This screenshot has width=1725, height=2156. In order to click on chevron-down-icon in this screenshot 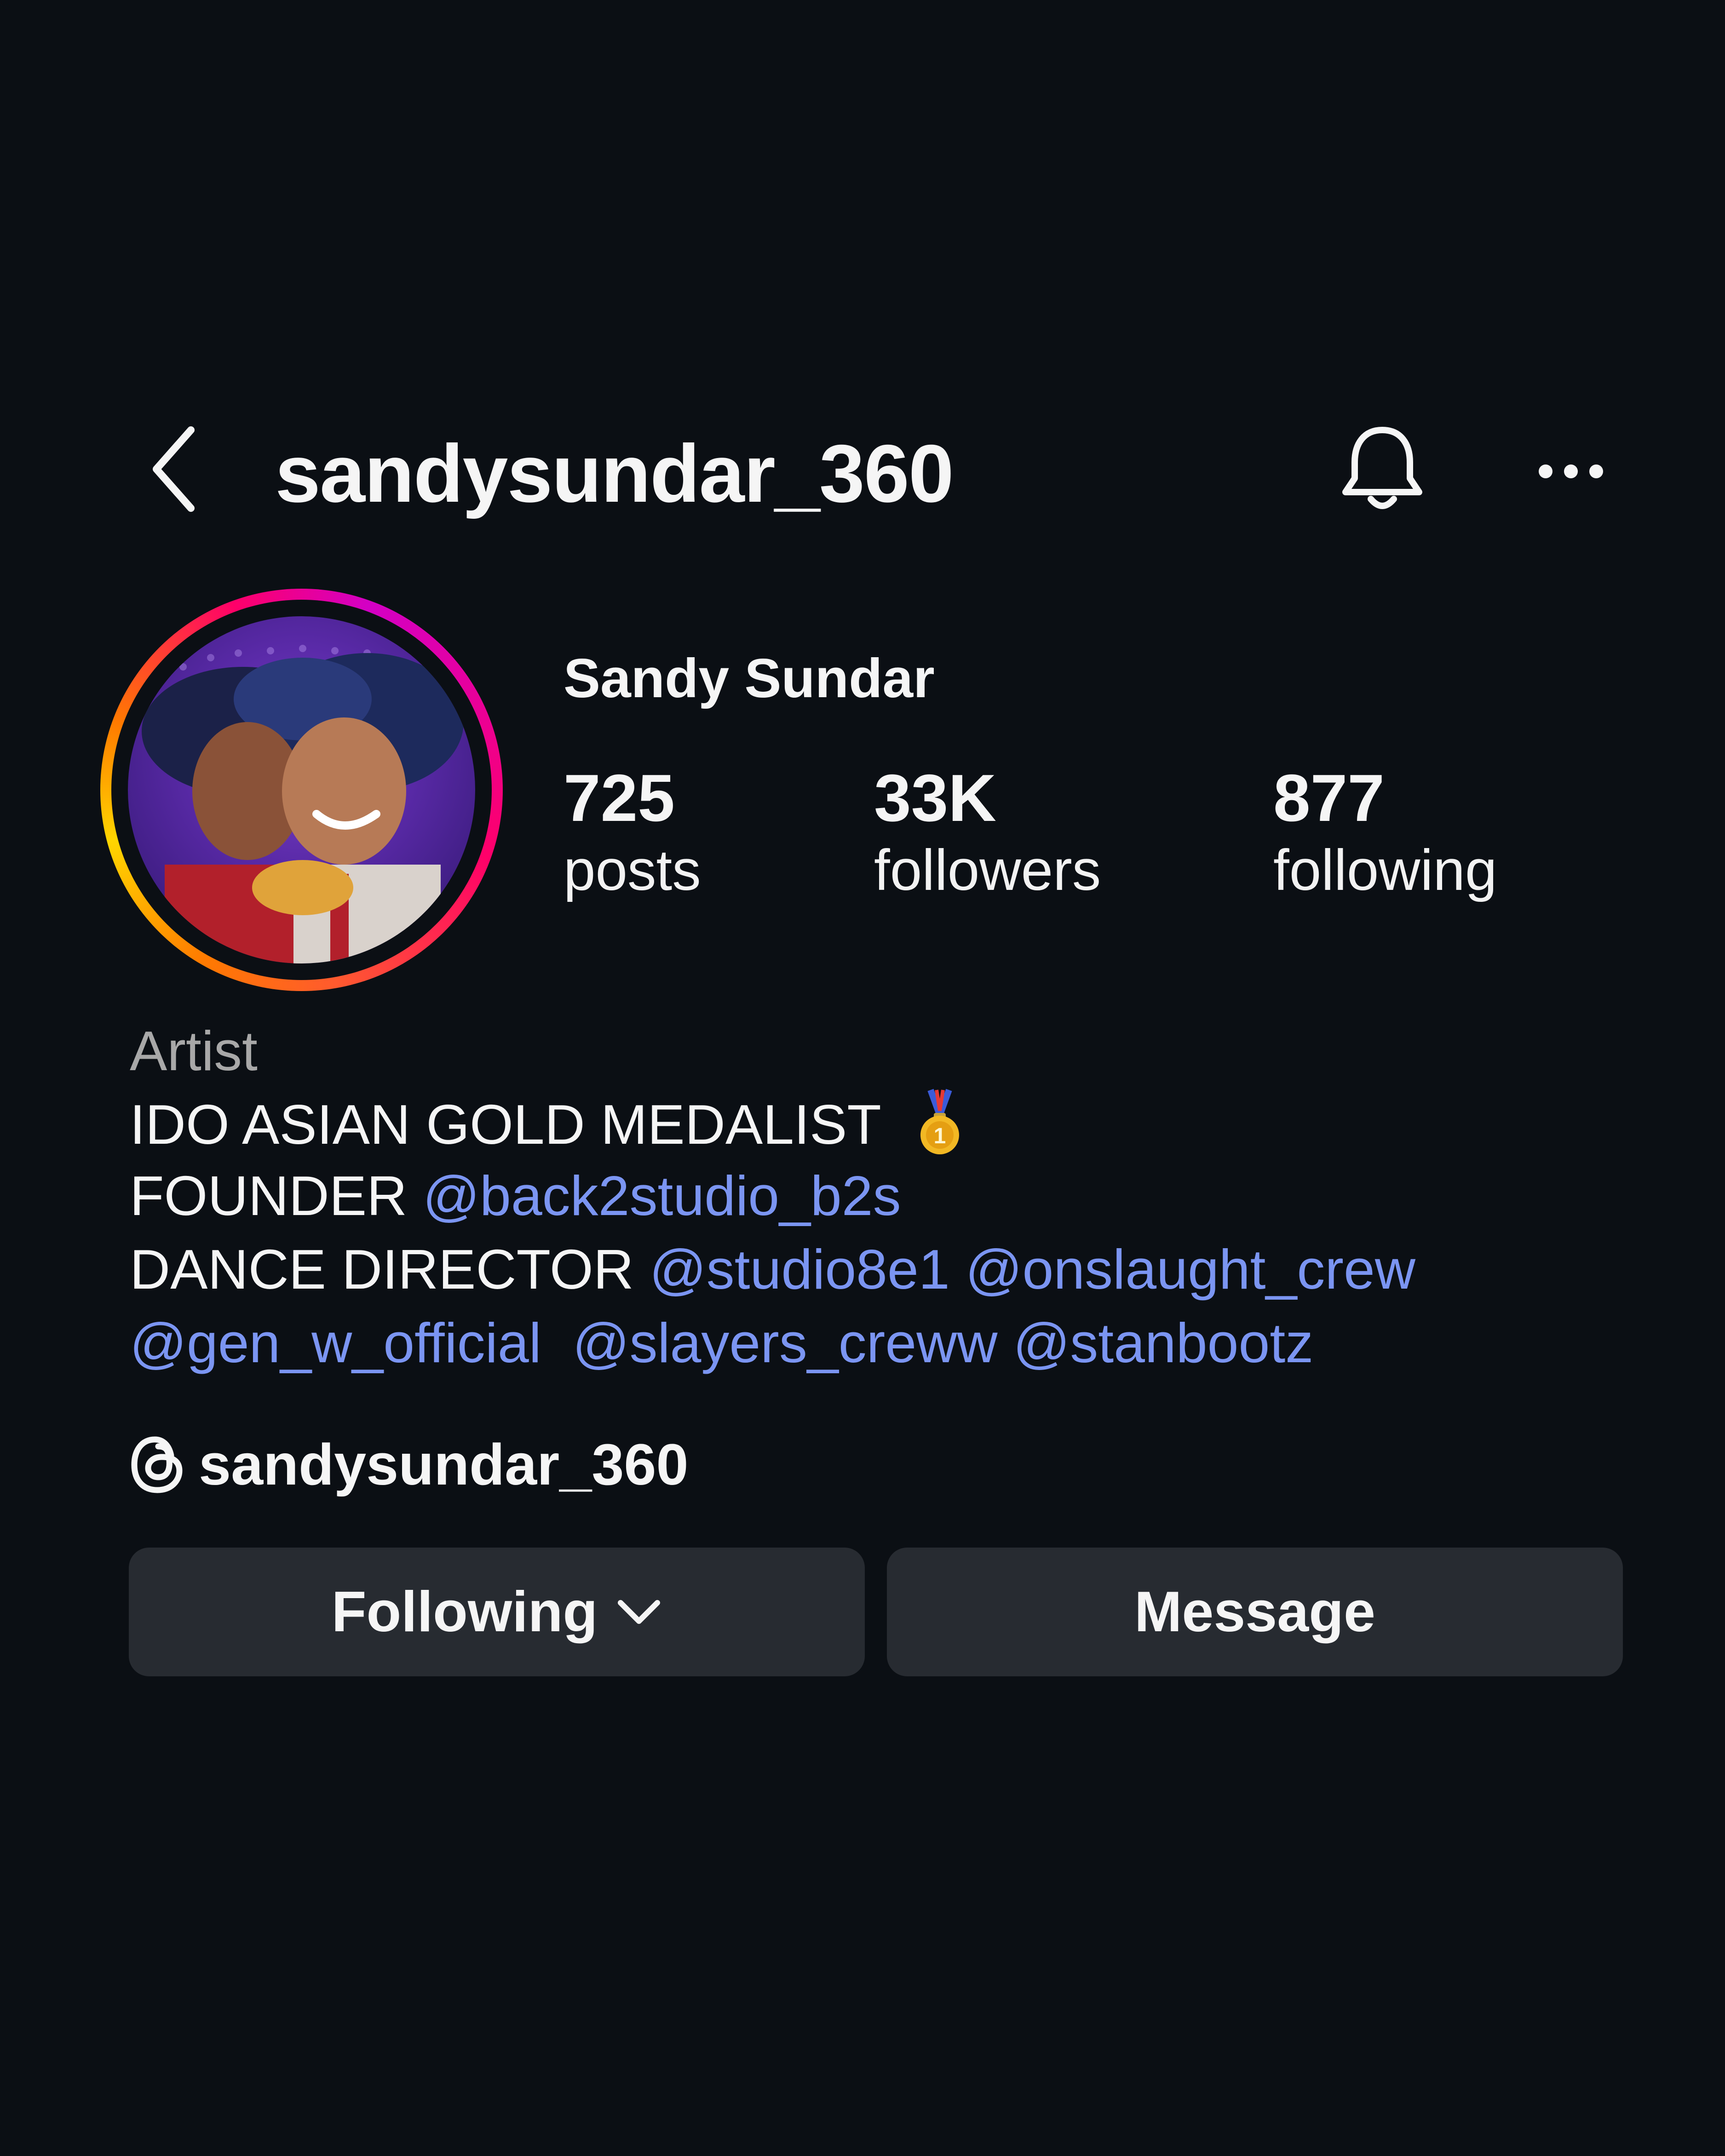, I will do `click(639, 1612)`.